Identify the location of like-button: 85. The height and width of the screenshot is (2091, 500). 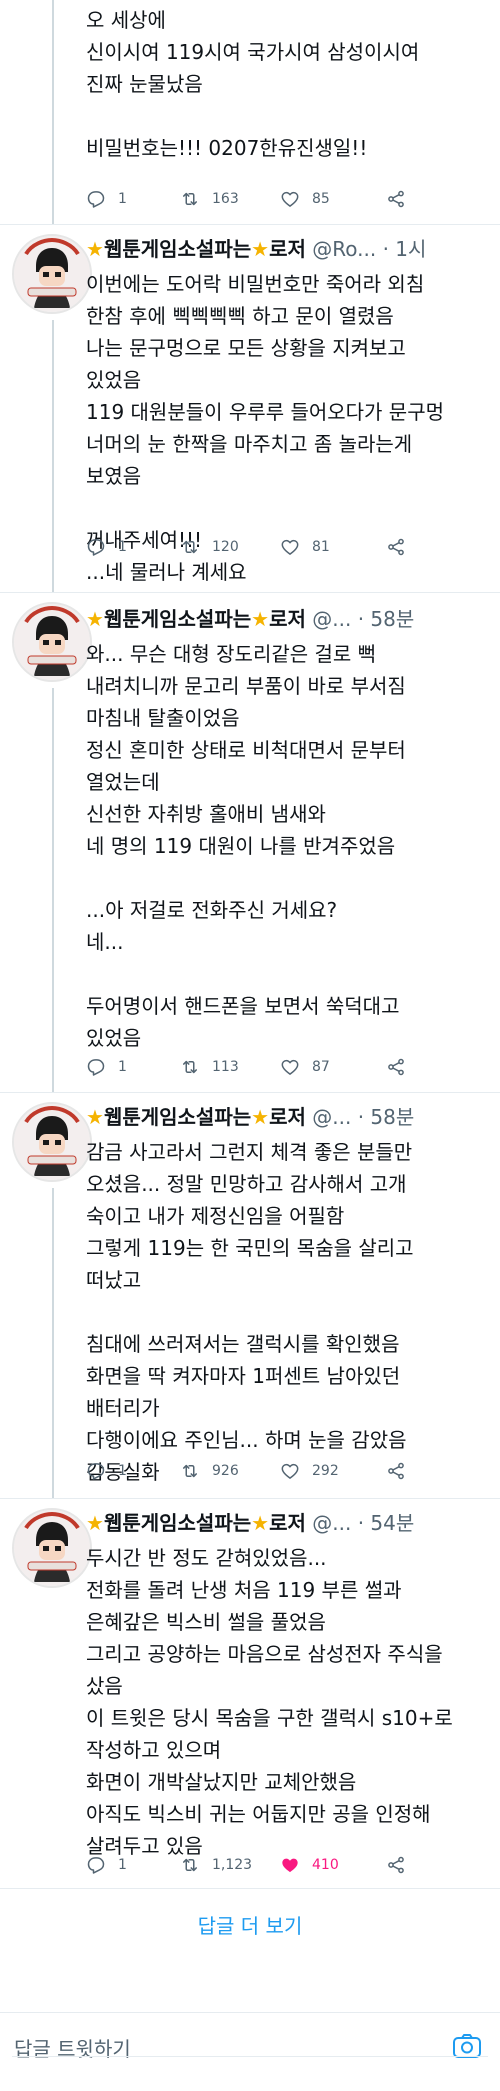
(305, 199).